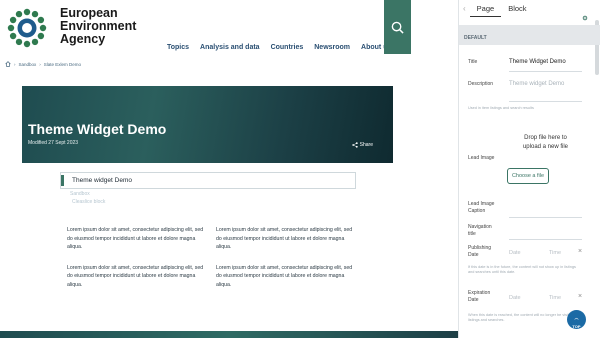 This screenshot has height=338, width=600. What do you see at coordinates (529, 35) in the screenshot?
I see `section-header: DEFAULT` at bounding box center [529, 35].